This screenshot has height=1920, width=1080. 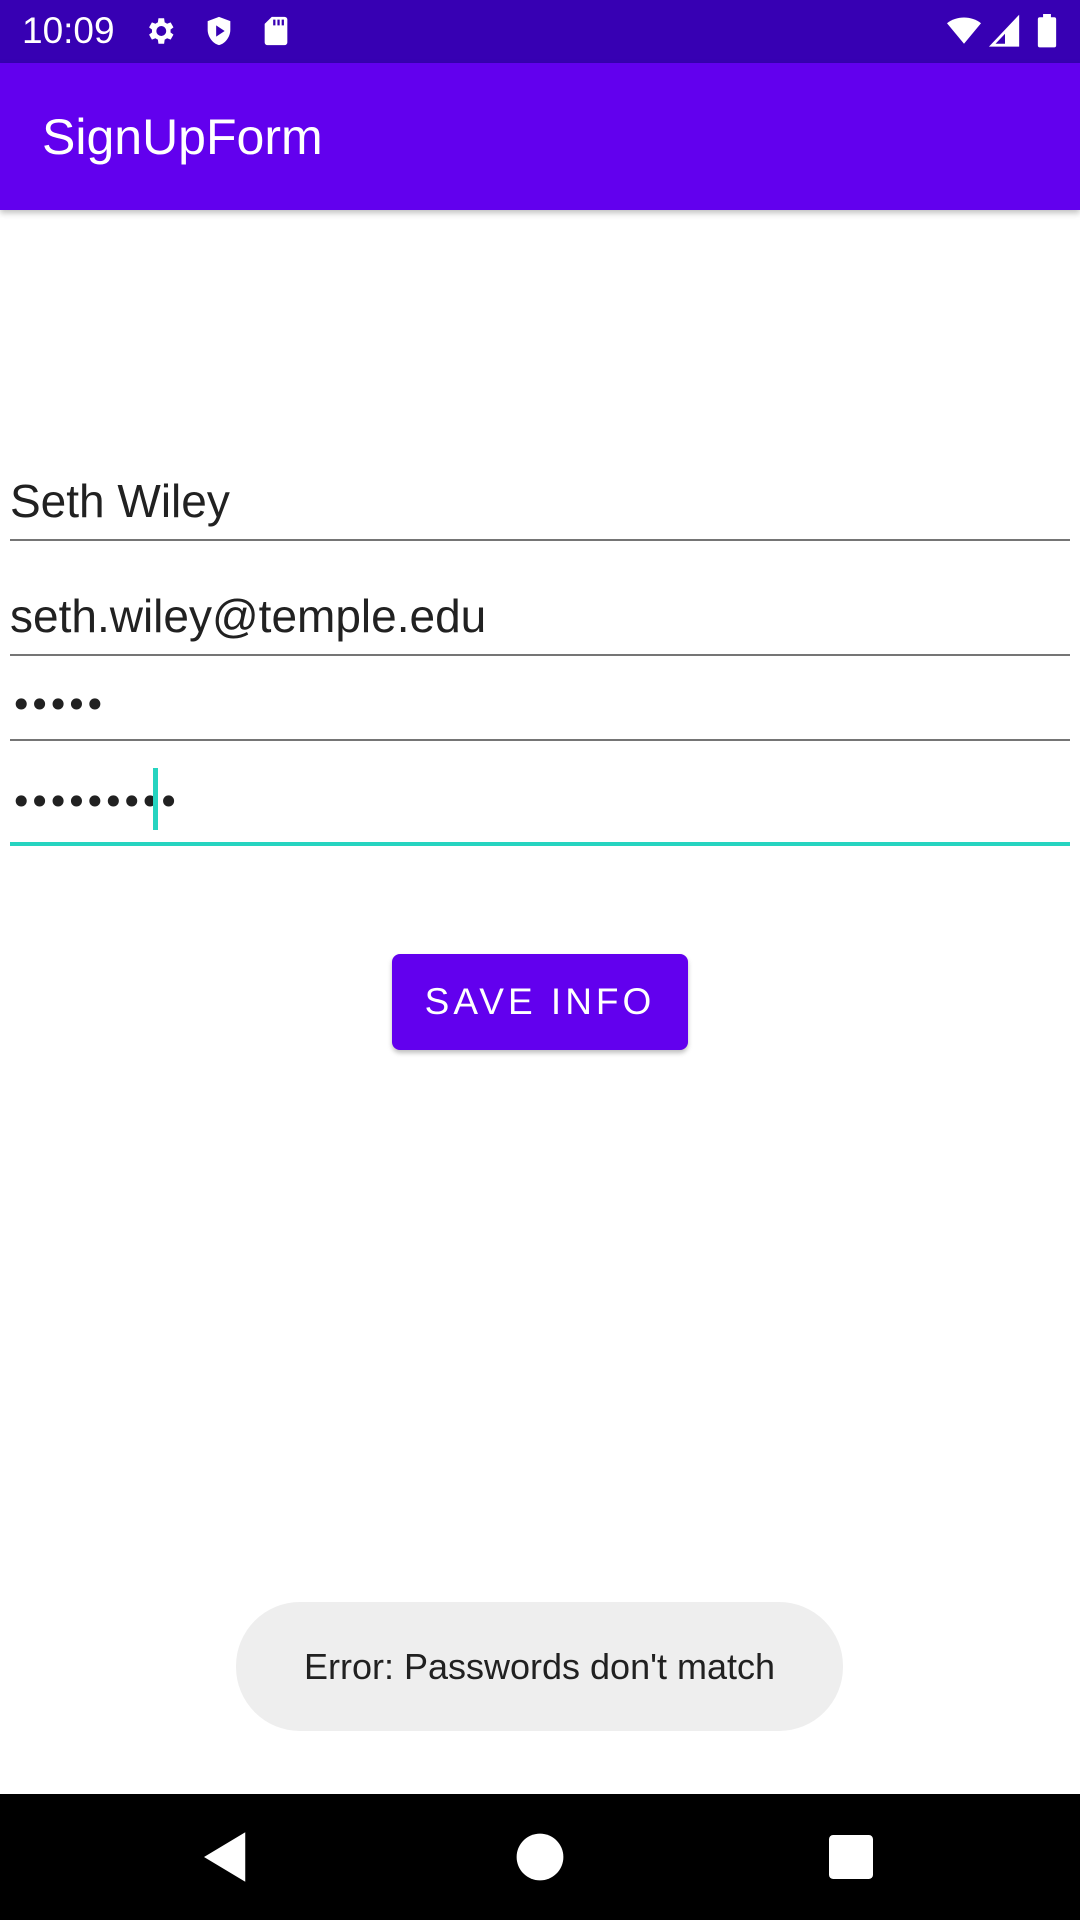 What do you see at coordinates (120, 501) in the screenshot?
I see `name-field-value: Seth Wiley` at bounding box center [120, 501].